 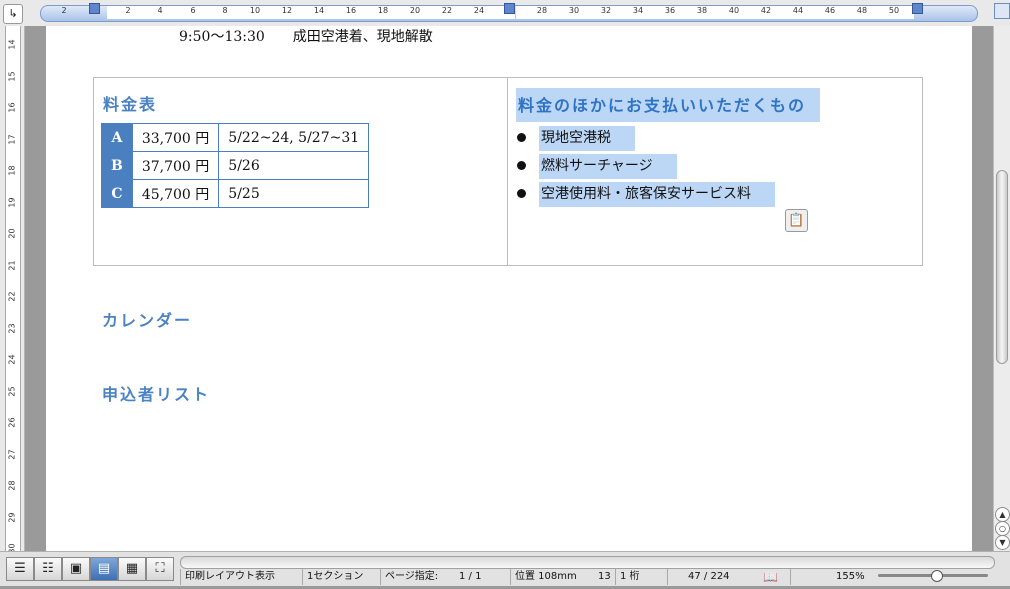 What do you see at coordinates (351, 10) in the screenshot?
I see `ruler-tick-label: 16` at bounding box center [351, 10].